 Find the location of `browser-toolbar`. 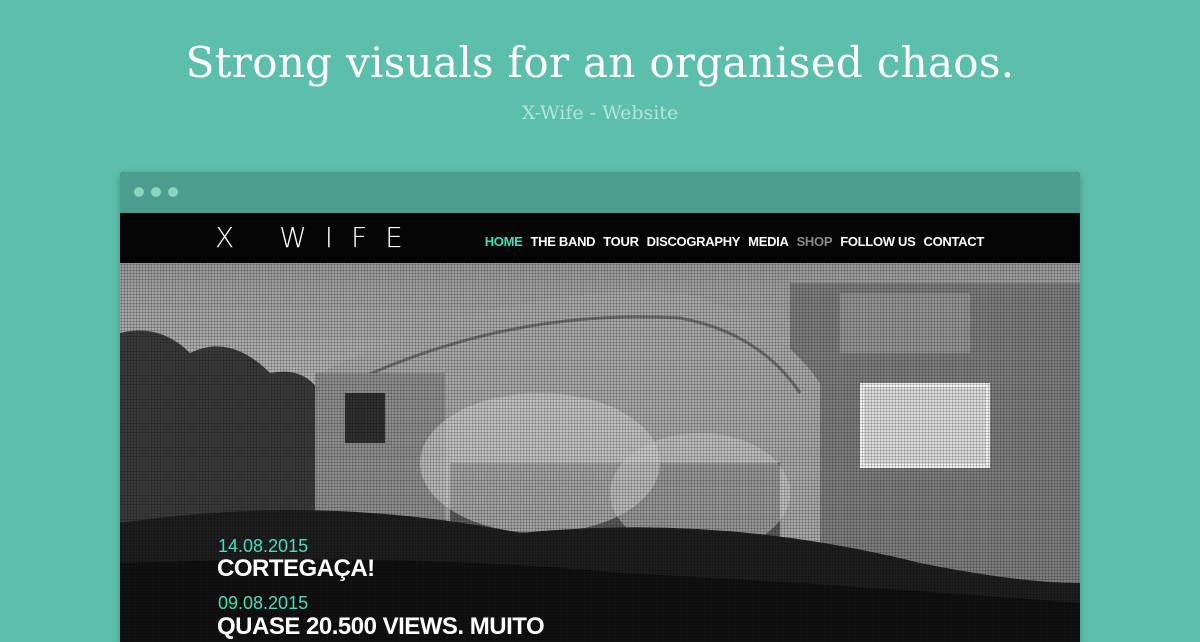

browser-toolbar is located at coordinates (600, 192).